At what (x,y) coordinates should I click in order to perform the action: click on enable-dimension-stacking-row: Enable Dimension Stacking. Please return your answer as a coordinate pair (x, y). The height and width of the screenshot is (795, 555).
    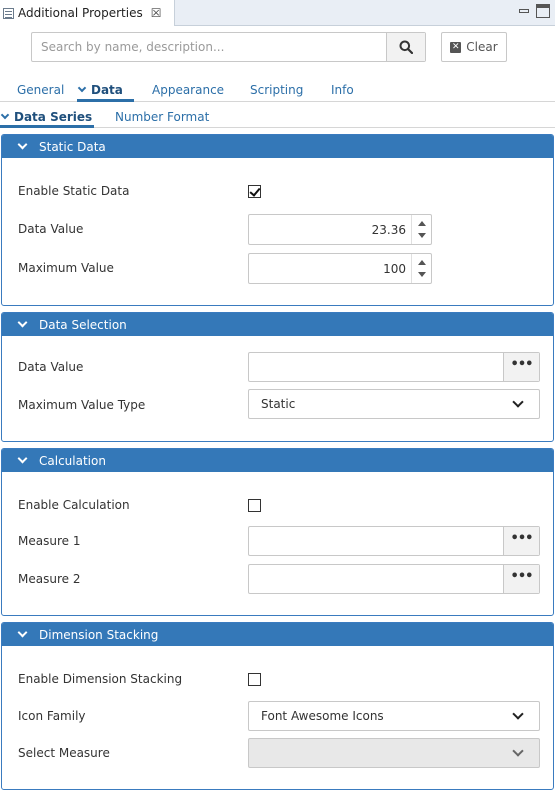
    Looking at the image, I should click on (278, 679).